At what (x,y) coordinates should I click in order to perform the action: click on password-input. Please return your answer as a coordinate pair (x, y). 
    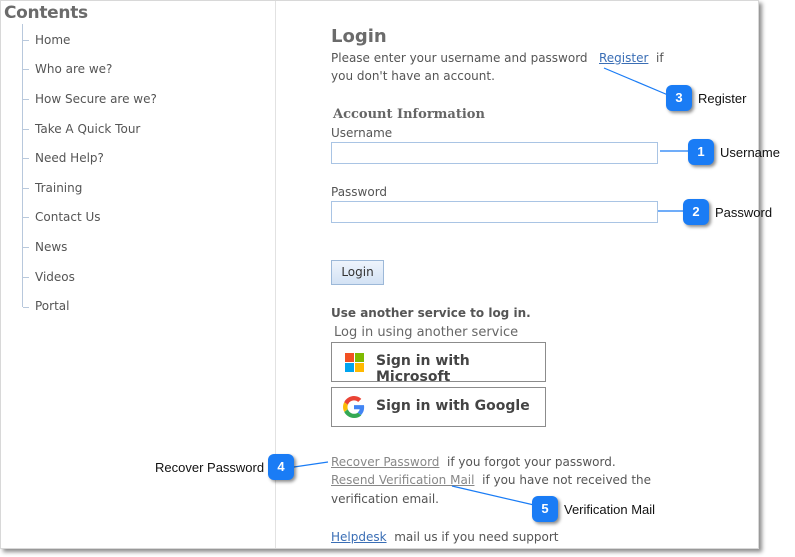
    Looking at the image, I should click on (494, 212).